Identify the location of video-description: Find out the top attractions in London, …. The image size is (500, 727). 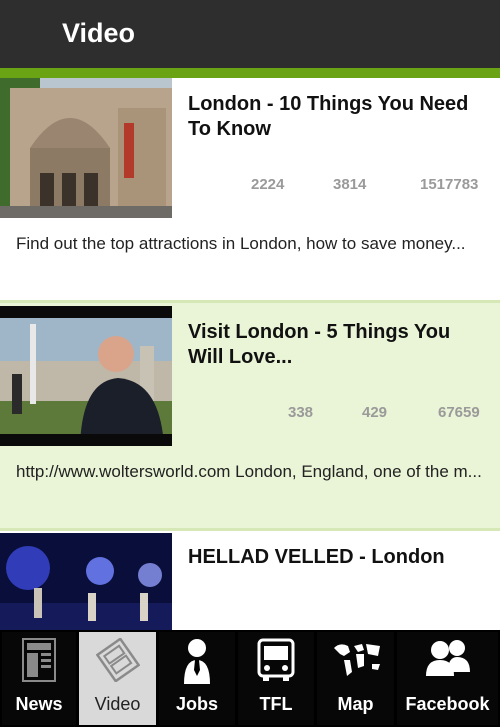
(241, 243).